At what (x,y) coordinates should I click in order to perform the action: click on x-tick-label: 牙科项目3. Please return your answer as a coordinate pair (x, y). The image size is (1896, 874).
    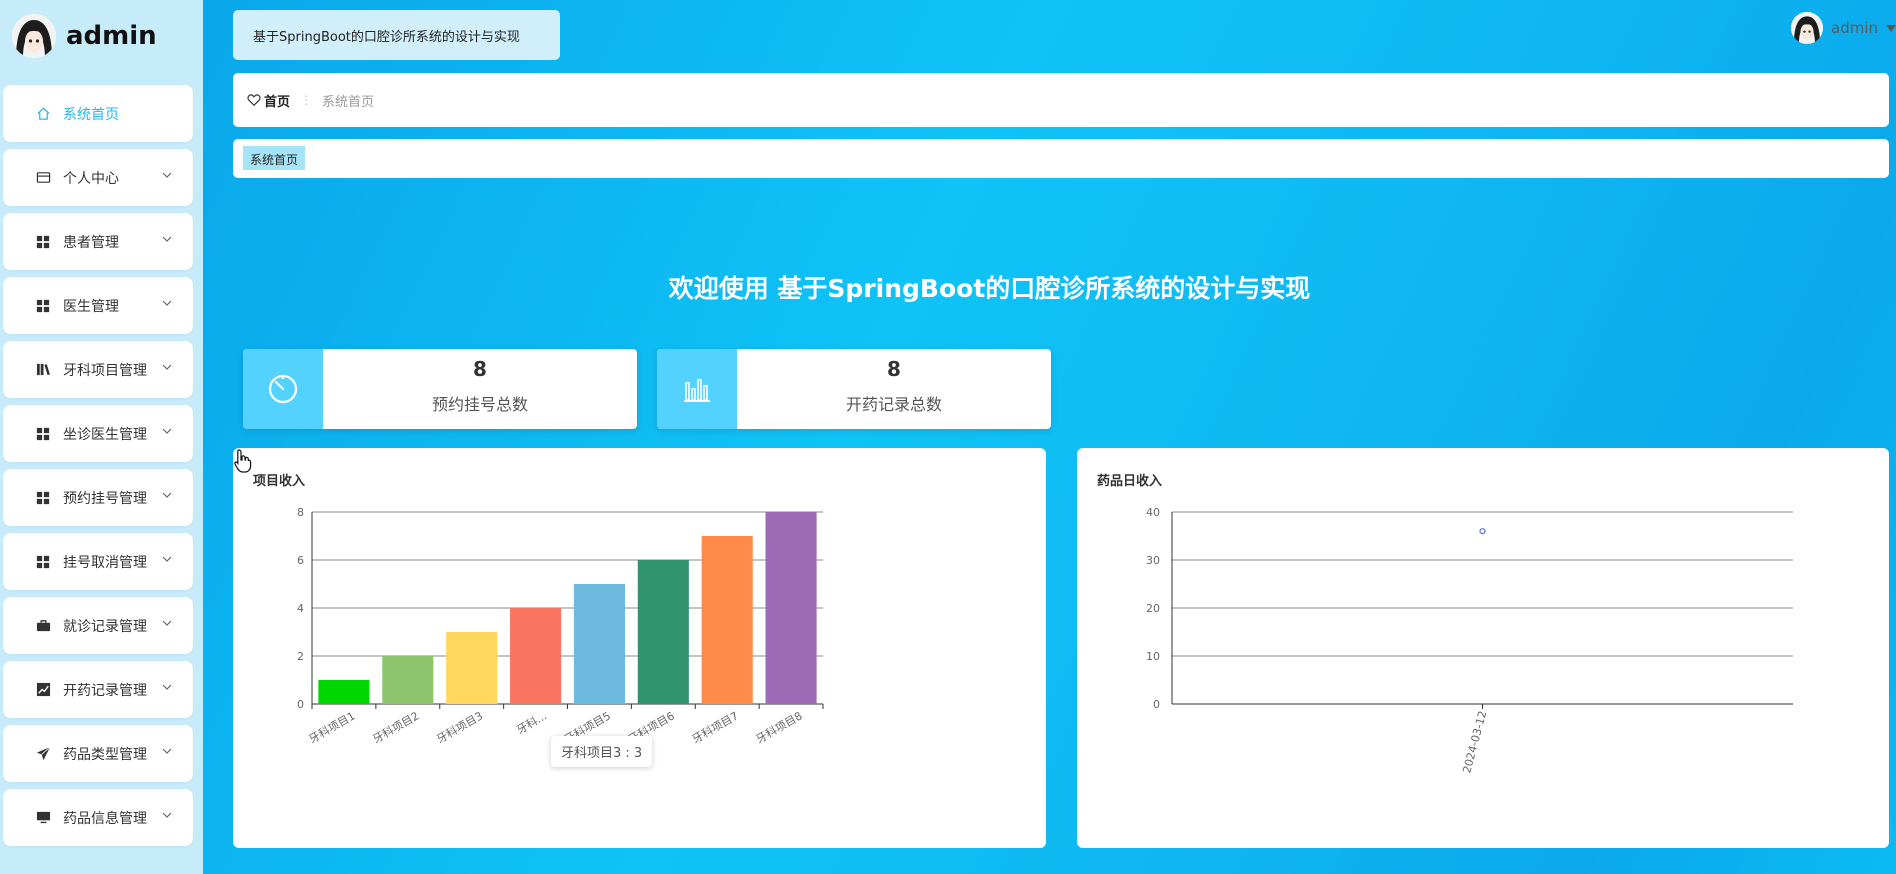
    Looking at the image, I should click on (459, 727).